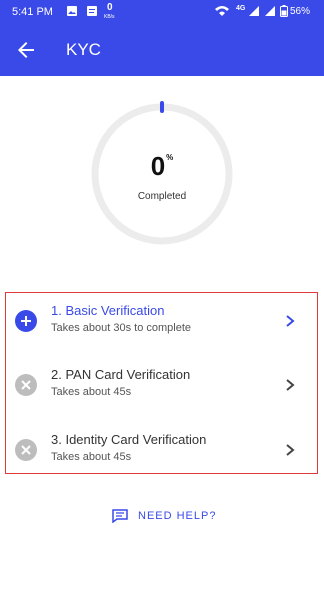 This screenshot has height=608, width=324. Describe the element at coordinates (26, 50) in the screenshot. I see `arrow-left-icon` at that location.